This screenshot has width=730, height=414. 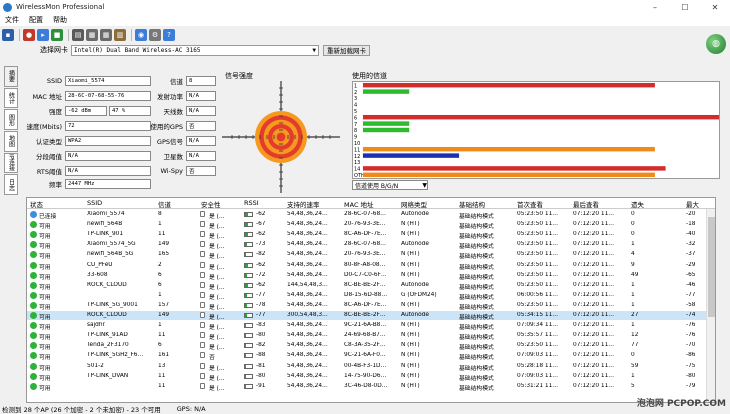 I want to click on window-title: WirelessMon Professional, so click(x=60, y=7).